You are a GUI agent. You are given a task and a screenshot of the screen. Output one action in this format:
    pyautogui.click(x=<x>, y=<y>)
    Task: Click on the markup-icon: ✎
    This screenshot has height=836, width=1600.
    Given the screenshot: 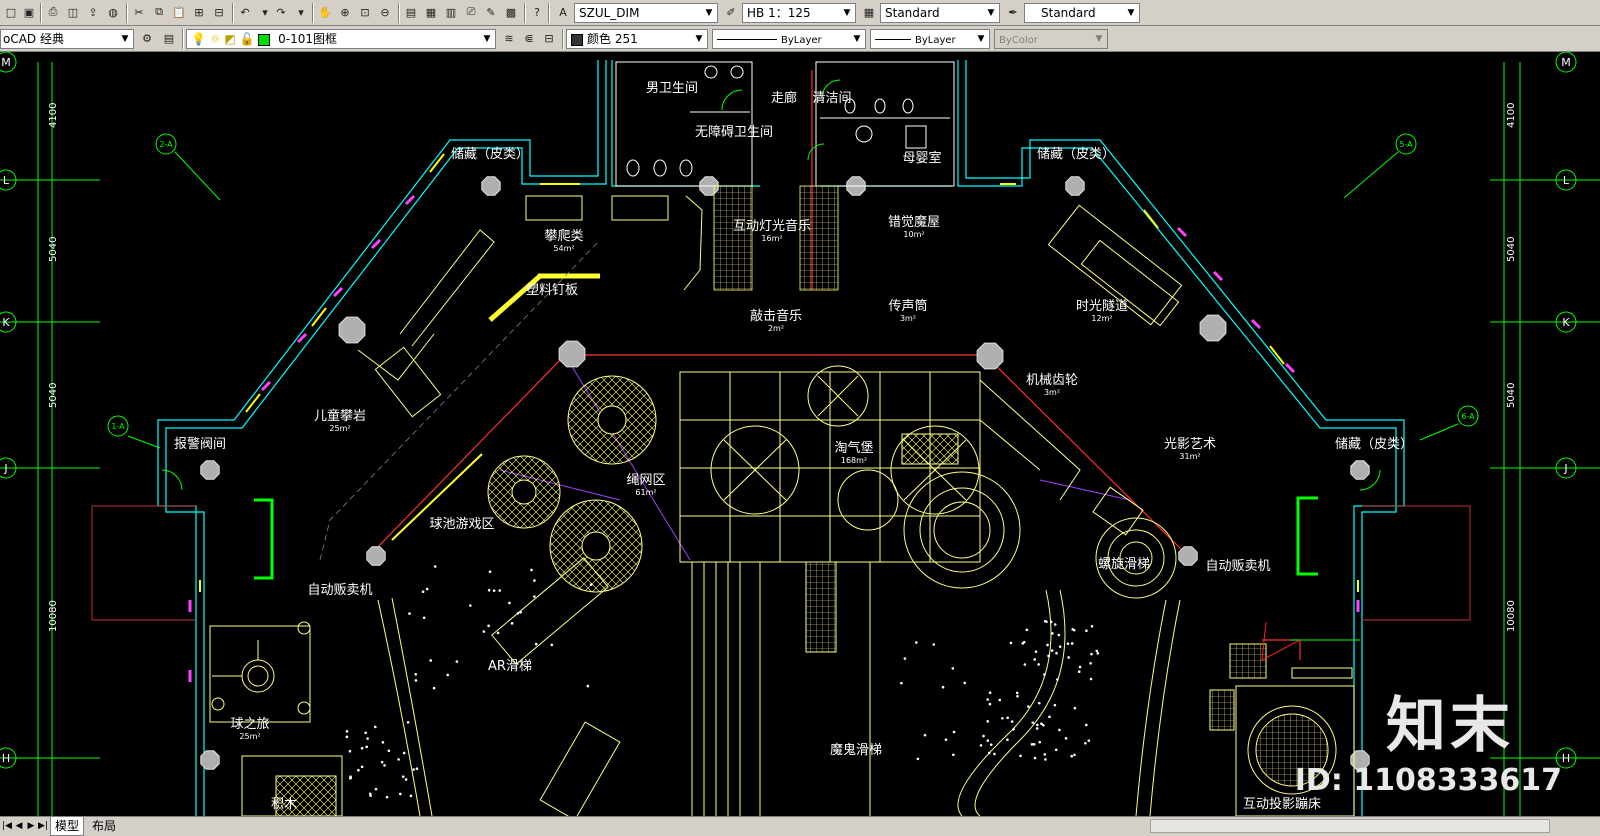 What is the action you would take?
    pyautogui.click(x=491, y=12)
    